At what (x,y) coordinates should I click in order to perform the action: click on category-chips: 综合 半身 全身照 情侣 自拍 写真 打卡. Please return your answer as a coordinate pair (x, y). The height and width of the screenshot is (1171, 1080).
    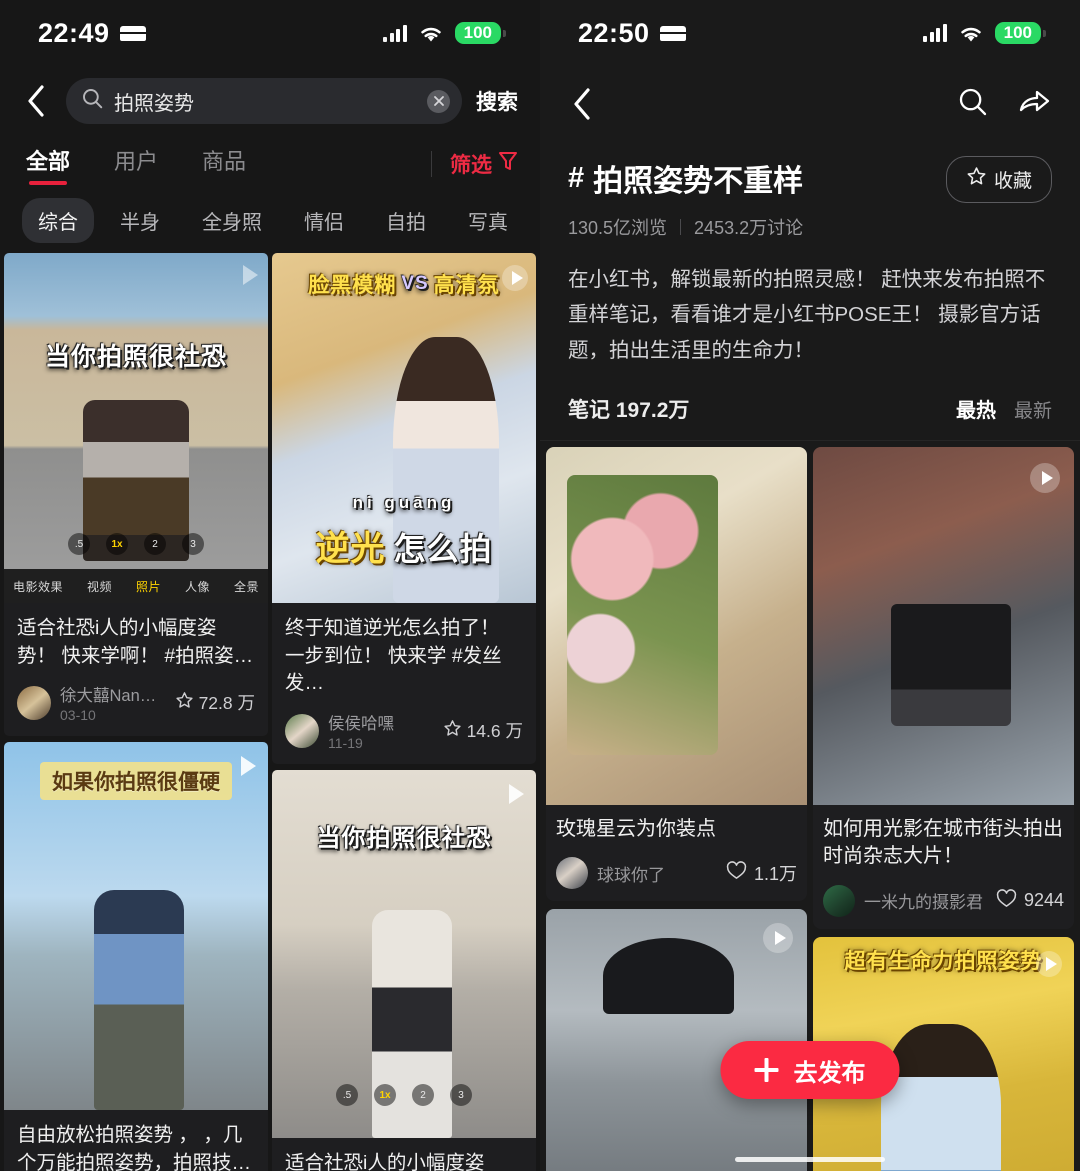
    Looking at the image, I should click on (270, 222).